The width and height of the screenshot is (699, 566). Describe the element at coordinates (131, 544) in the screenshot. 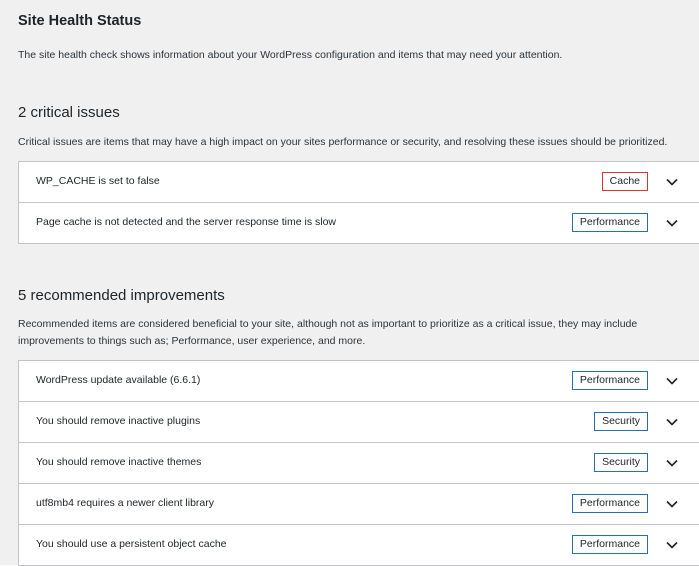

I see `item-title: You should use a persistent object cache` at that location.